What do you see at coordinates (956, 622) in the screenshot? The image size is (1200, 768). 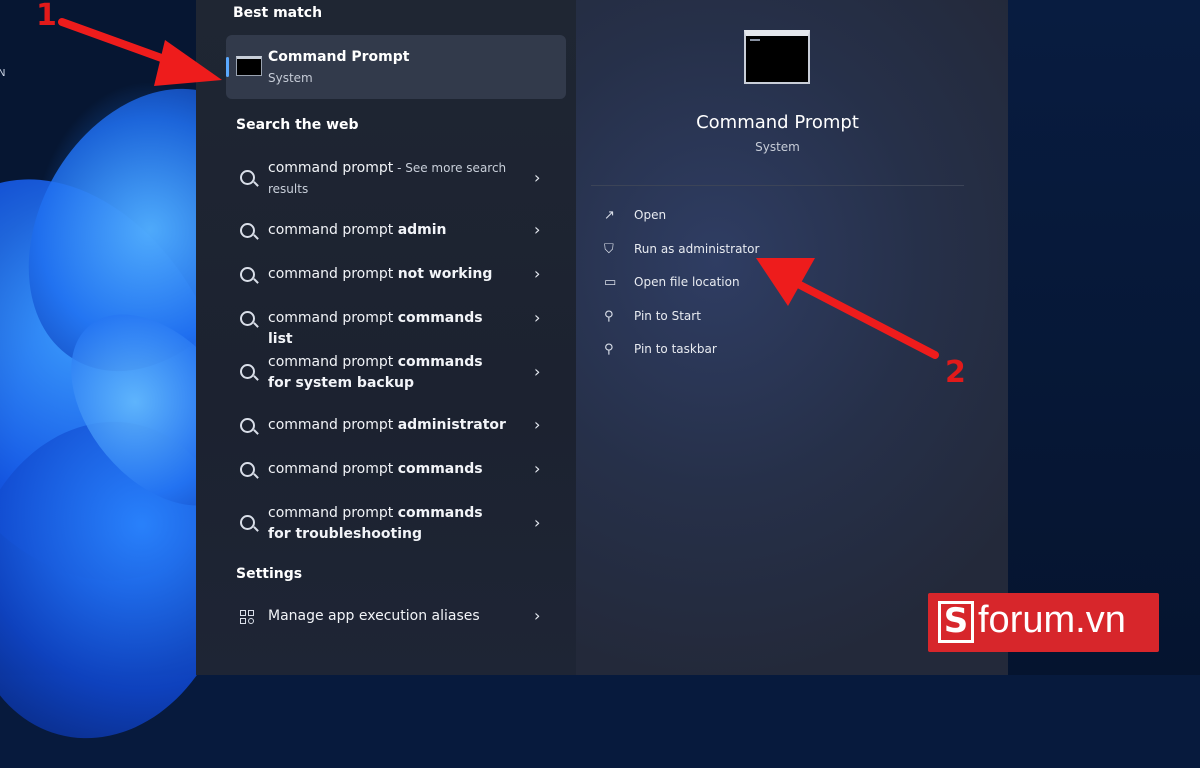 I see `logo-s-mark: S` at bounding box center [956, 622].